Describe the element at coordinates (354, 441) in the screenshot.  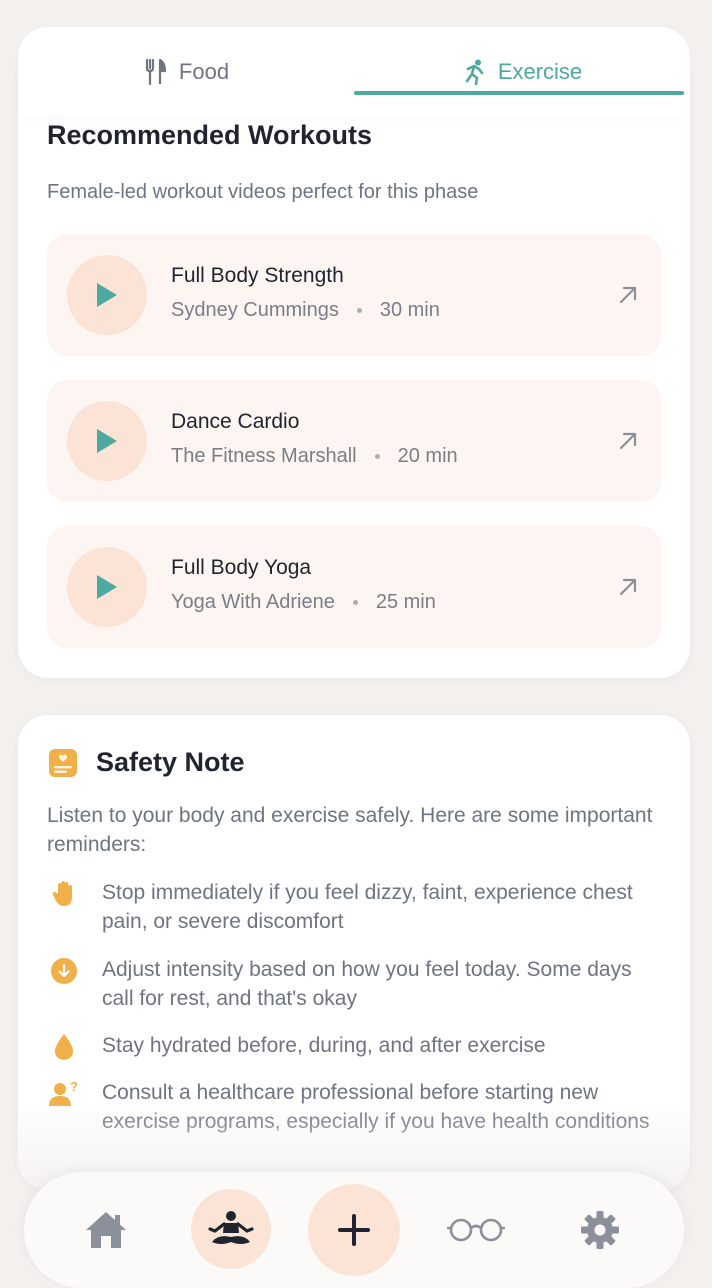
I see `workout-item: Dance Cardio The Fitness Marshall 20 min` at that location.